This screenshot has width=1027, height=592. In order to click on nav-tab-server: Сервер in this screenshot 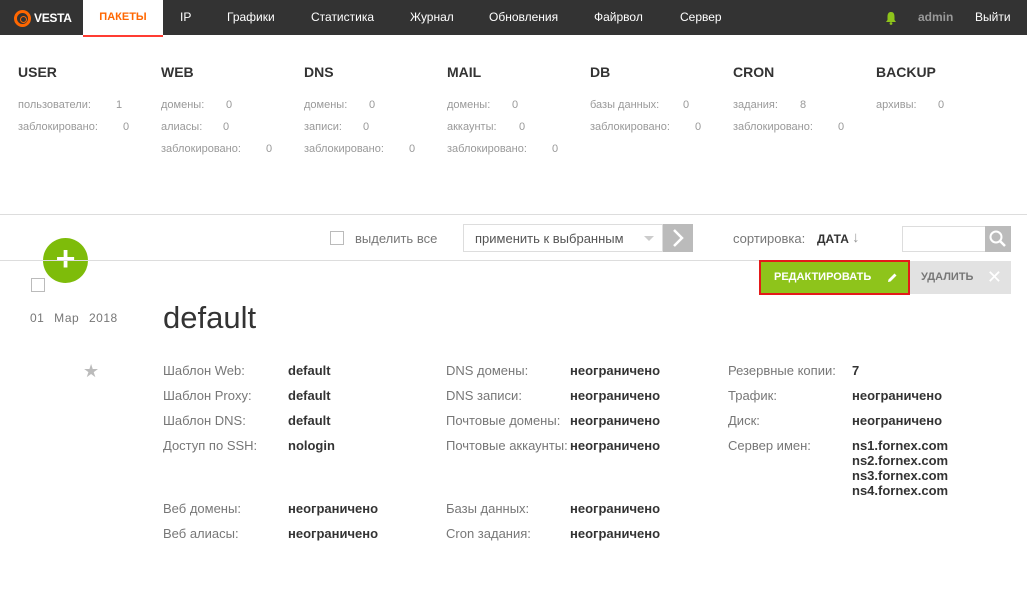, I will do `click(701, 17)`.